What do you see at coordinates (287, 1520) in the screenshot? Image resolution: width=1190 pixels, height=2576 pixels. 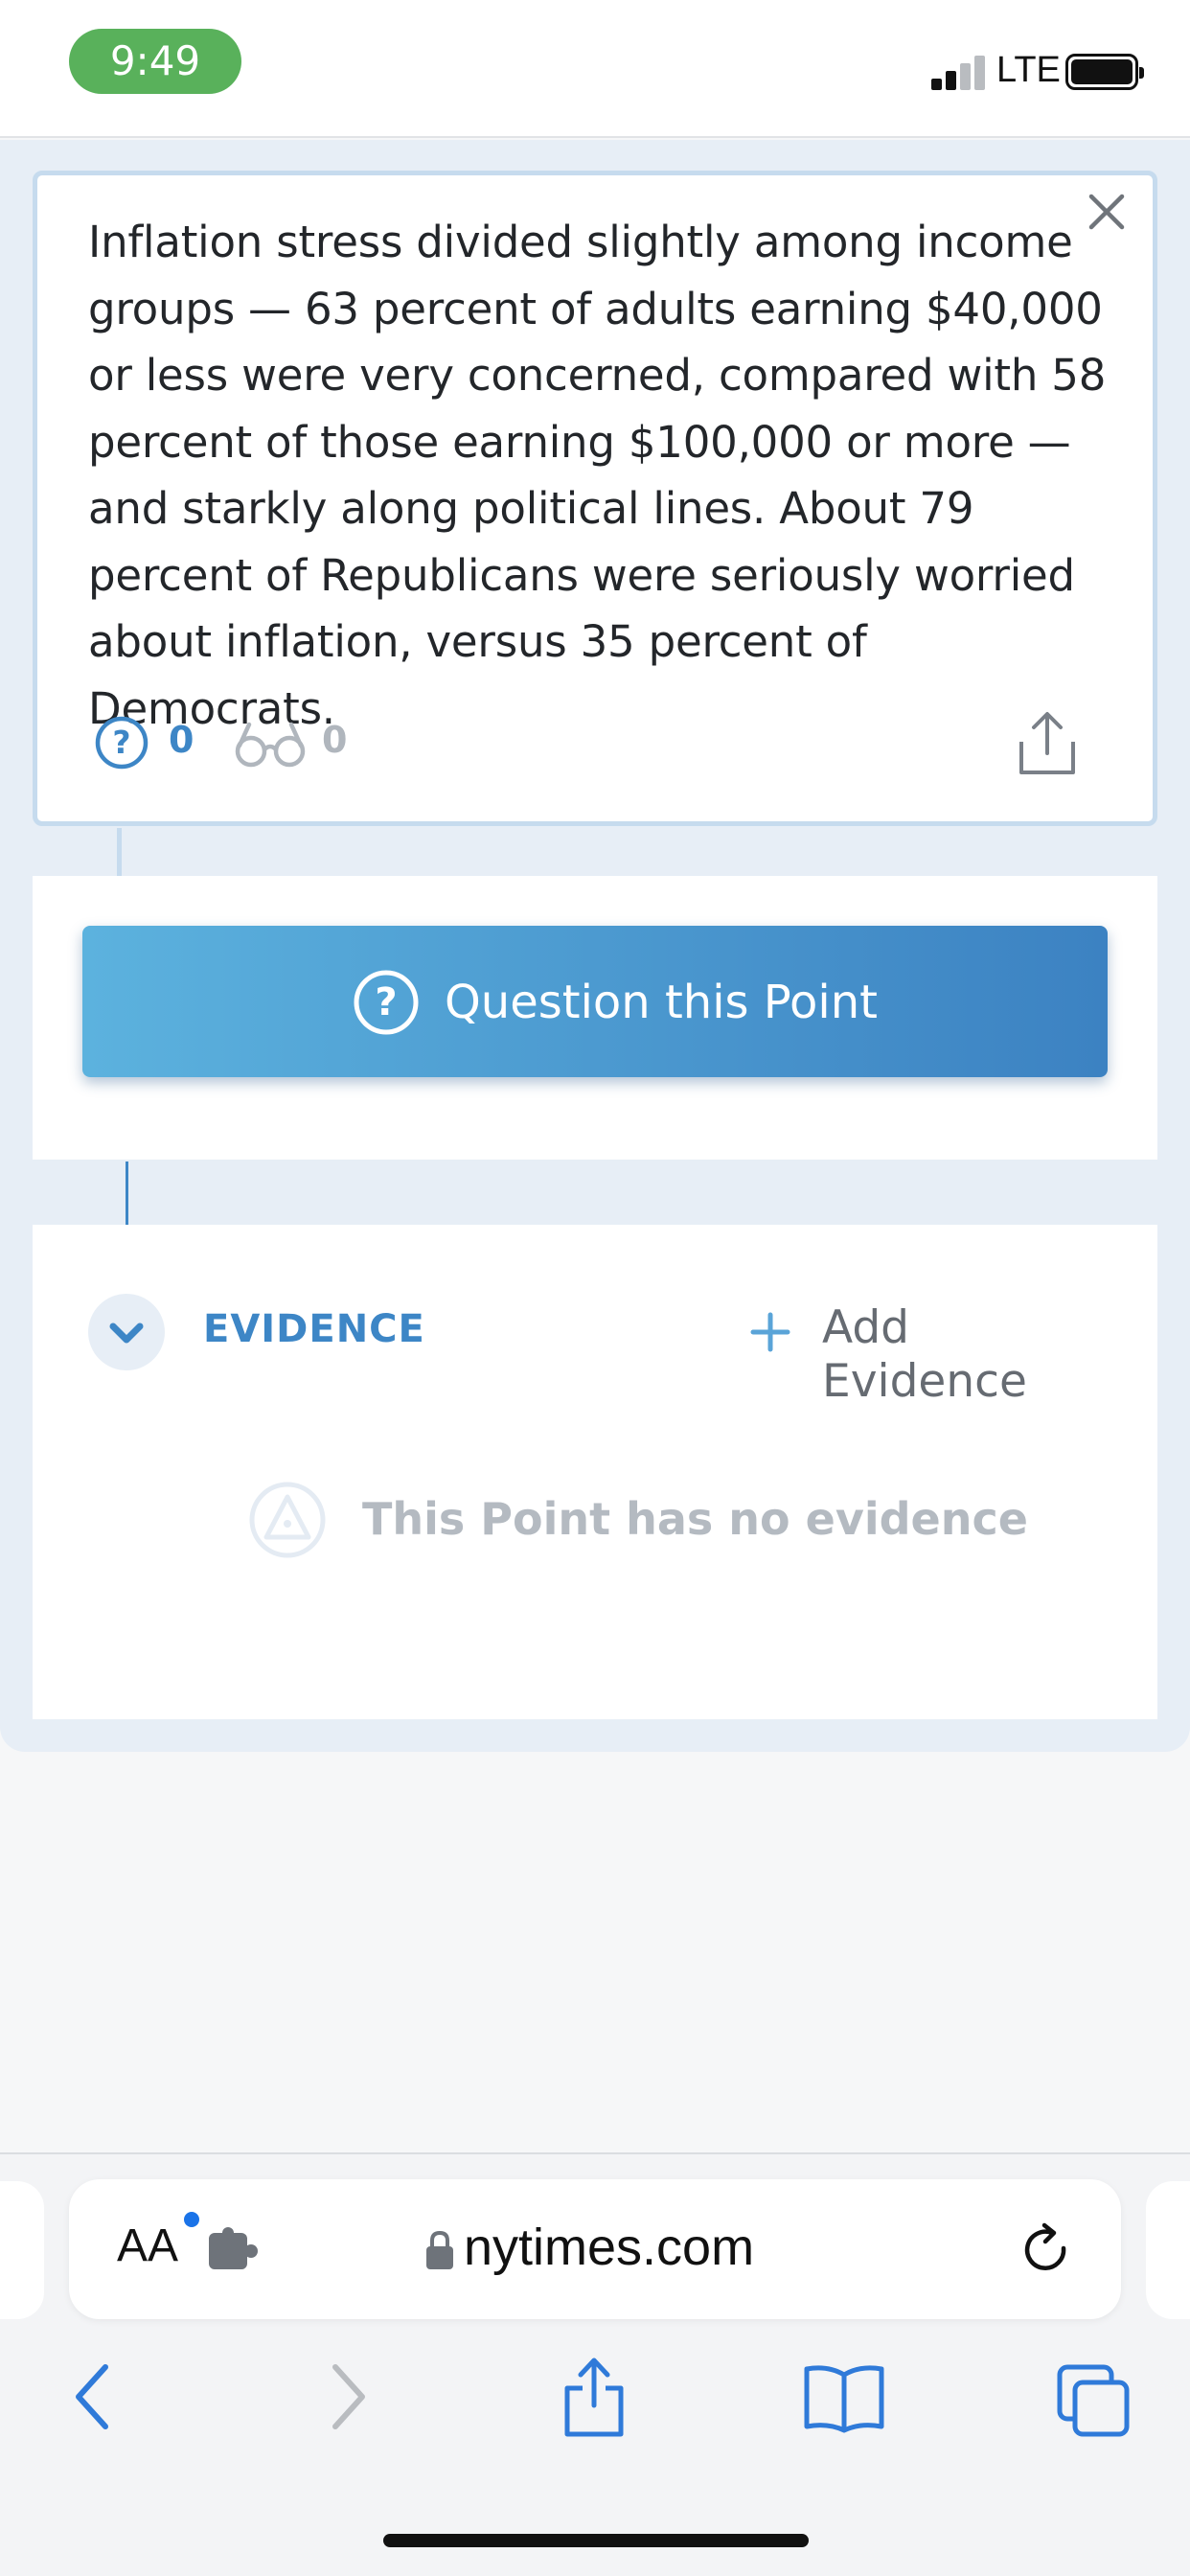 I see `evidence-icon` at bounding box center [287, 1520].